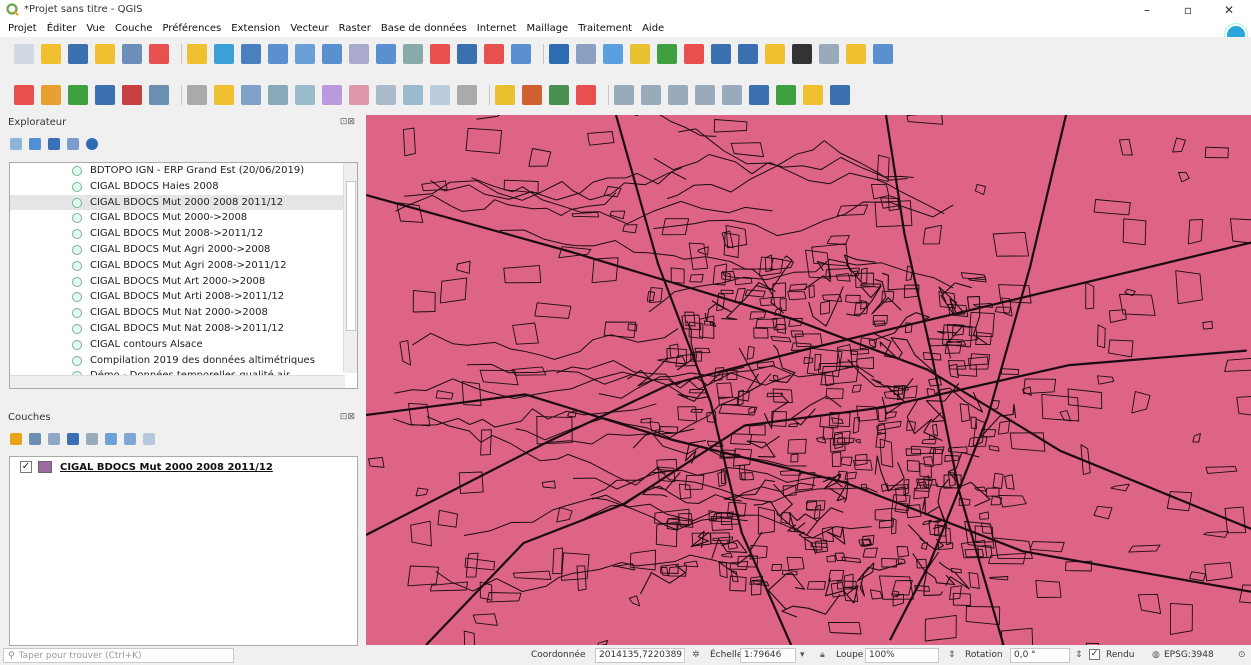 The width and height of the screenshot is (1251, 665). What do you see at coordinates (183, 282) in the screenshot?
I see `explorer-item: CIGAL BDOCS Mut Art 2000->2008` at bounding box center [183, 282].